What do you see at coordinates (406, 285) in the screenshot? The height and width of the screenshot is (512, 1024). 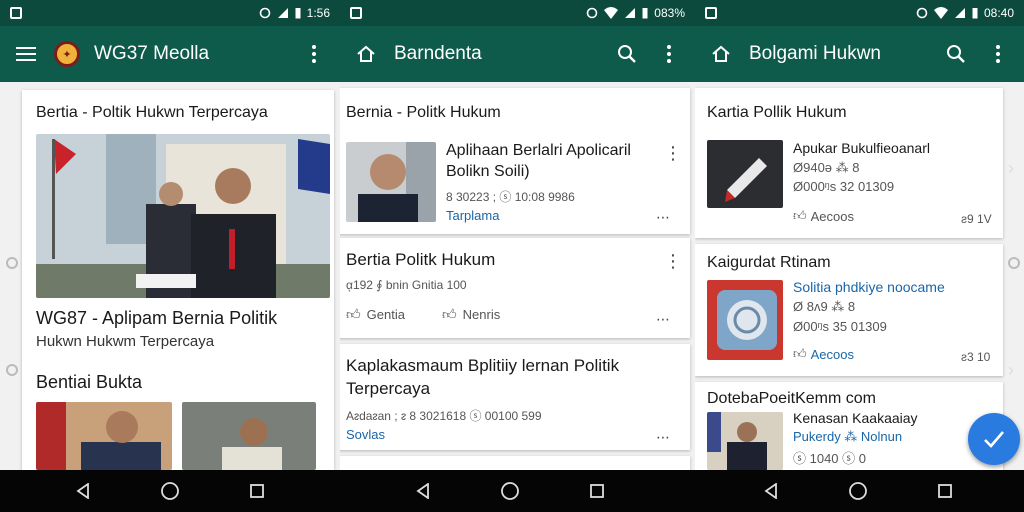 I see `article-meta: ᾳ192 ∮ bnin Gnitia 100` at bounding box center [406, 285].